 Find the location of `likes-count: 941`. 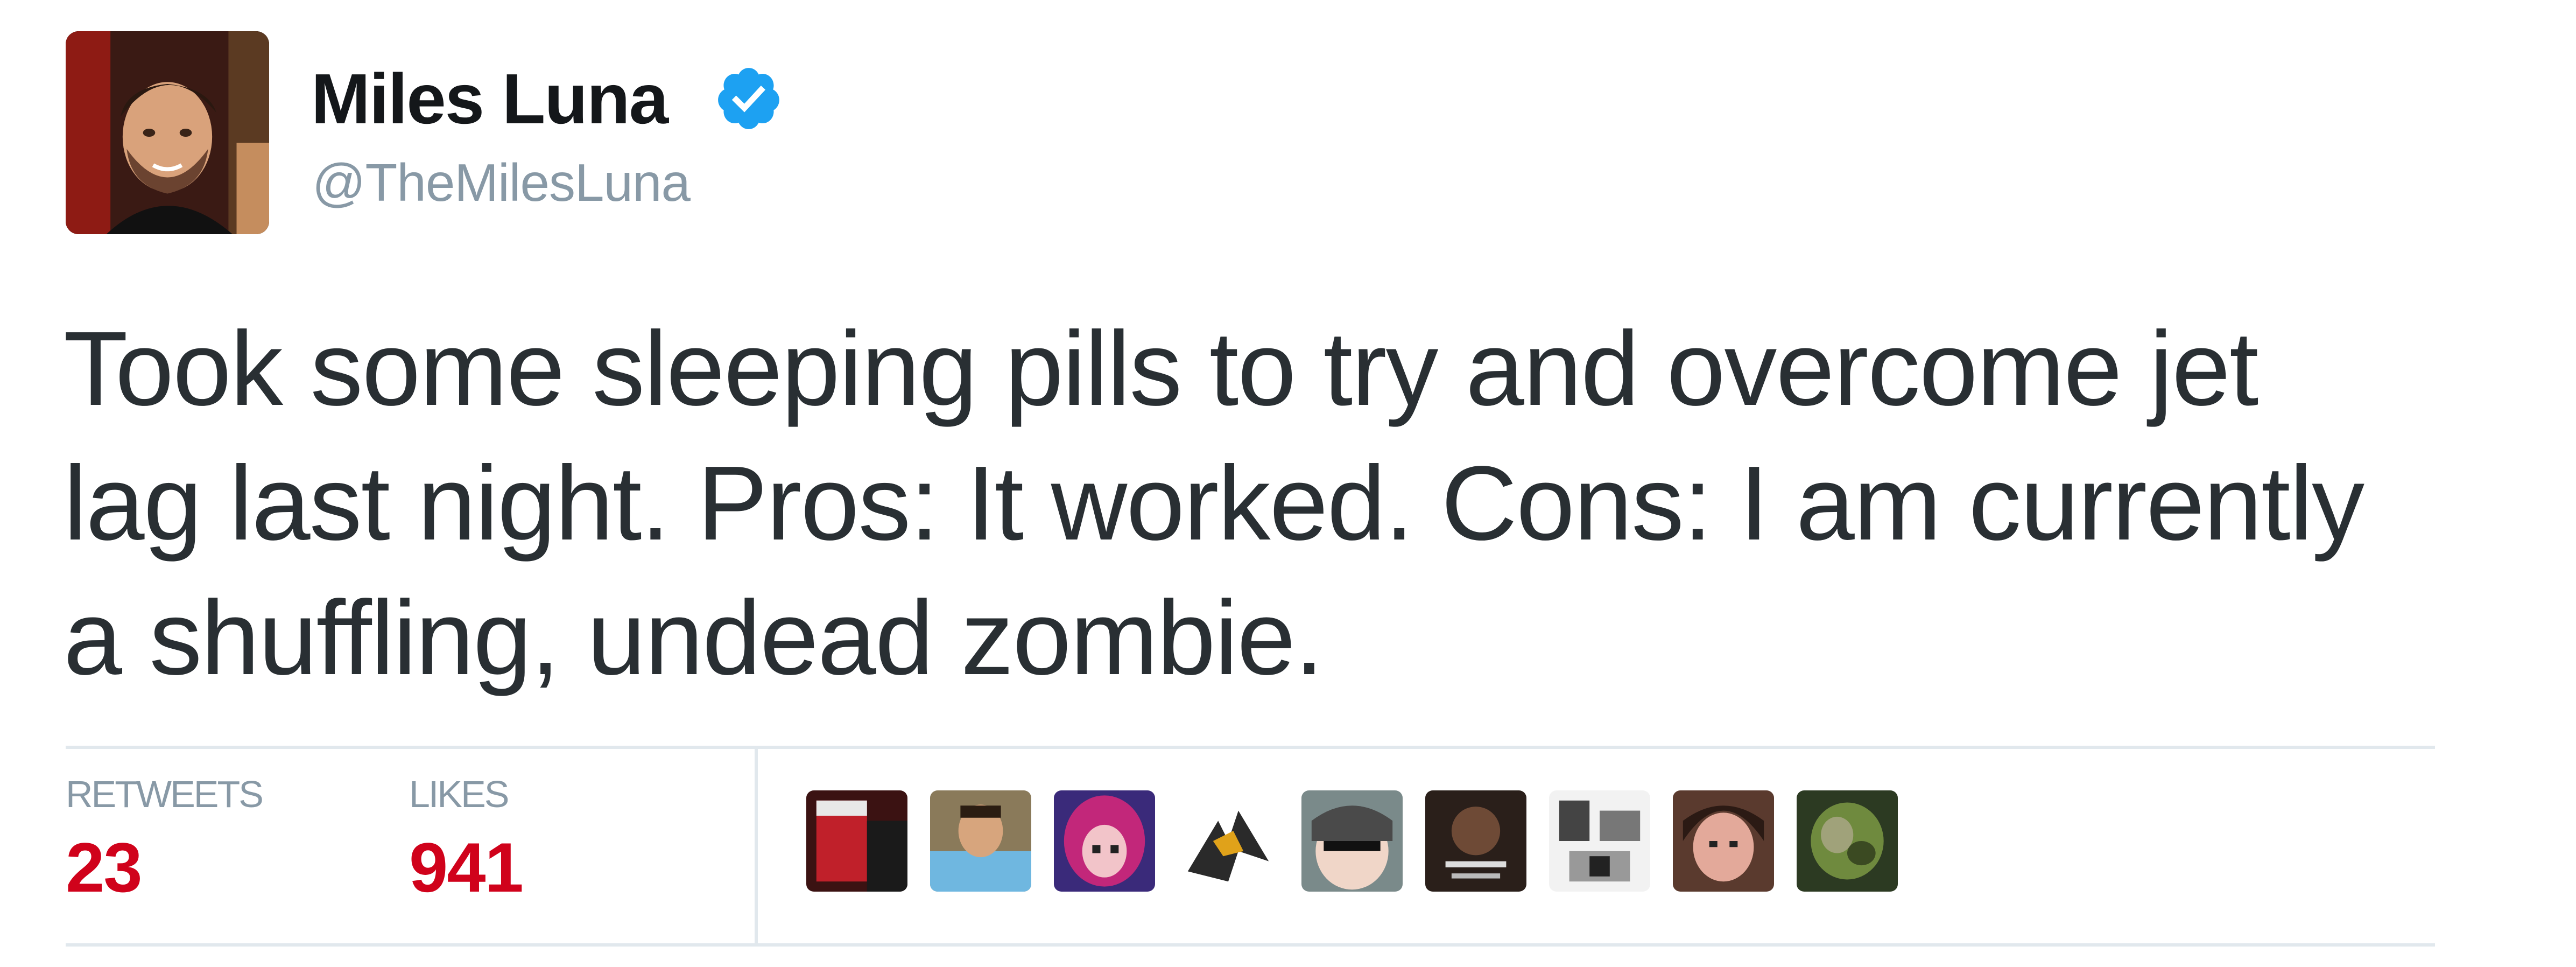

likes-count: 941 is located at coordinates (467, 867).